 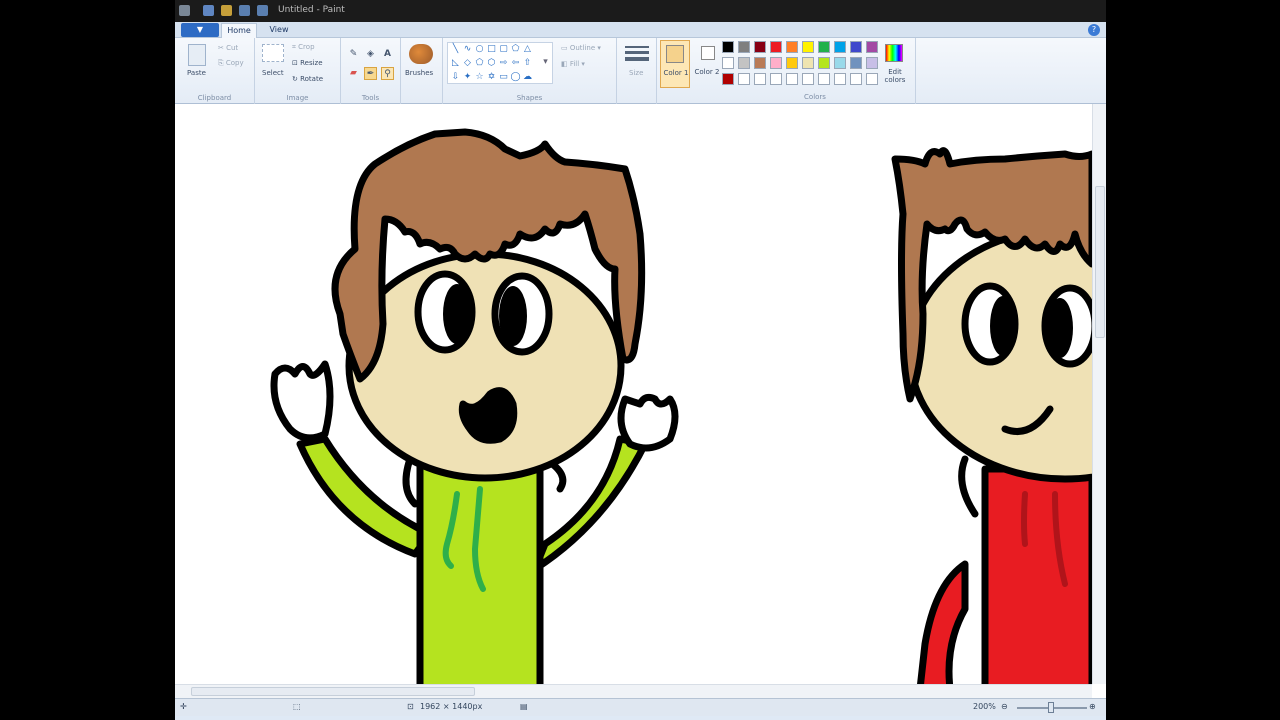 I want to click on cut-button: ✂ Cut, so click(x=228, y=48).